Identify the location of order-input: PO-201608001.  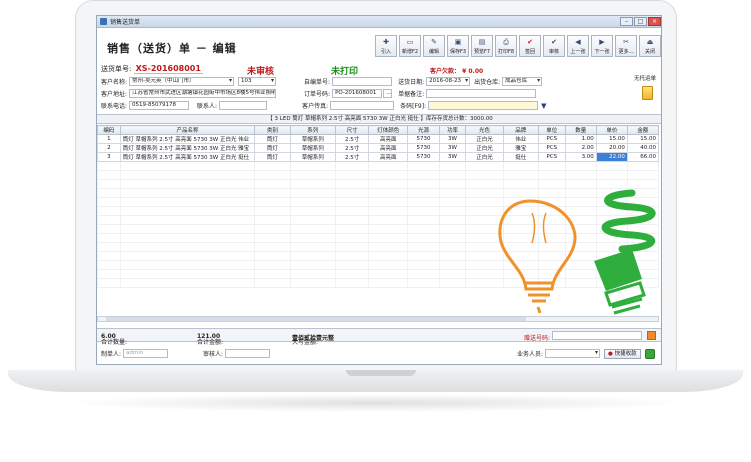
(357, 93).